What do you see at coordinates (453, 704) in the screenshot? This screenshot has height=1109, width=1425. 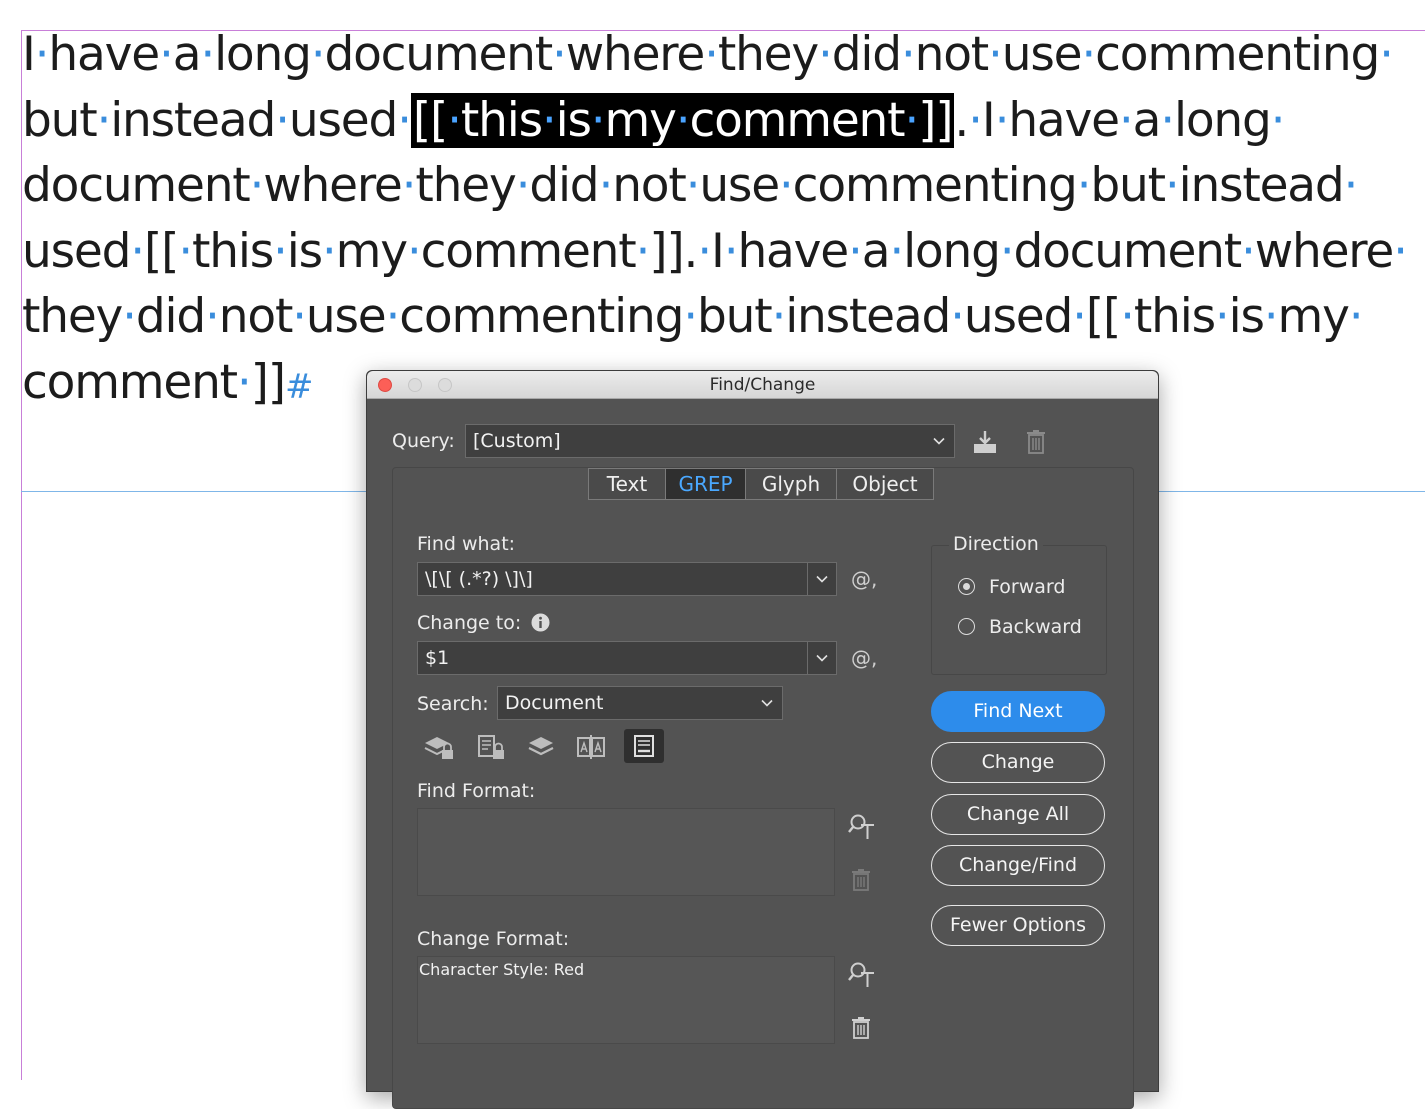 I see `search-label: Search:` at bounding box center [453, 704].